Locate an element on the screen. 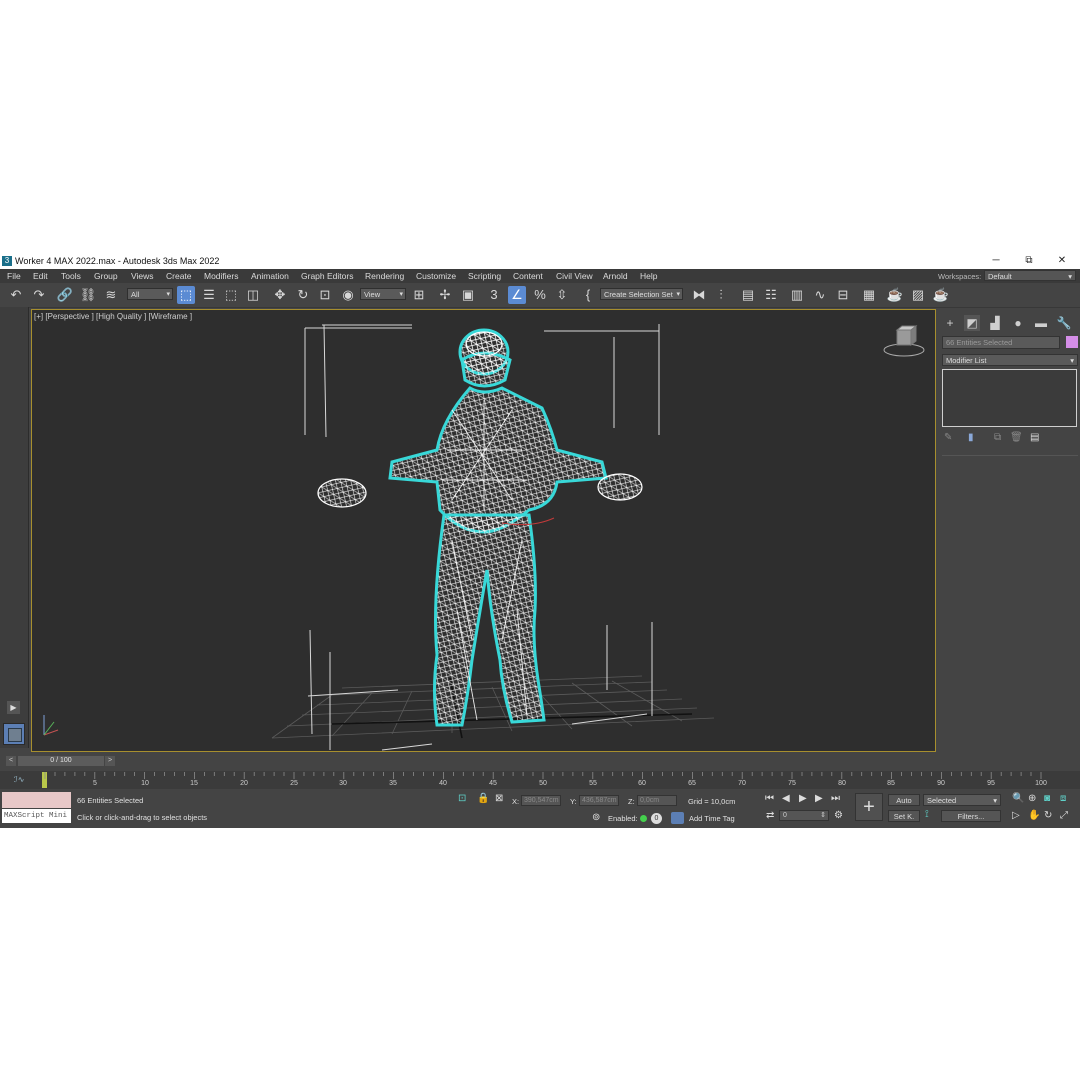 This screenshot has height=1080, width=1080. menu-arnold: Arnold is located at coordinates (615, 276).